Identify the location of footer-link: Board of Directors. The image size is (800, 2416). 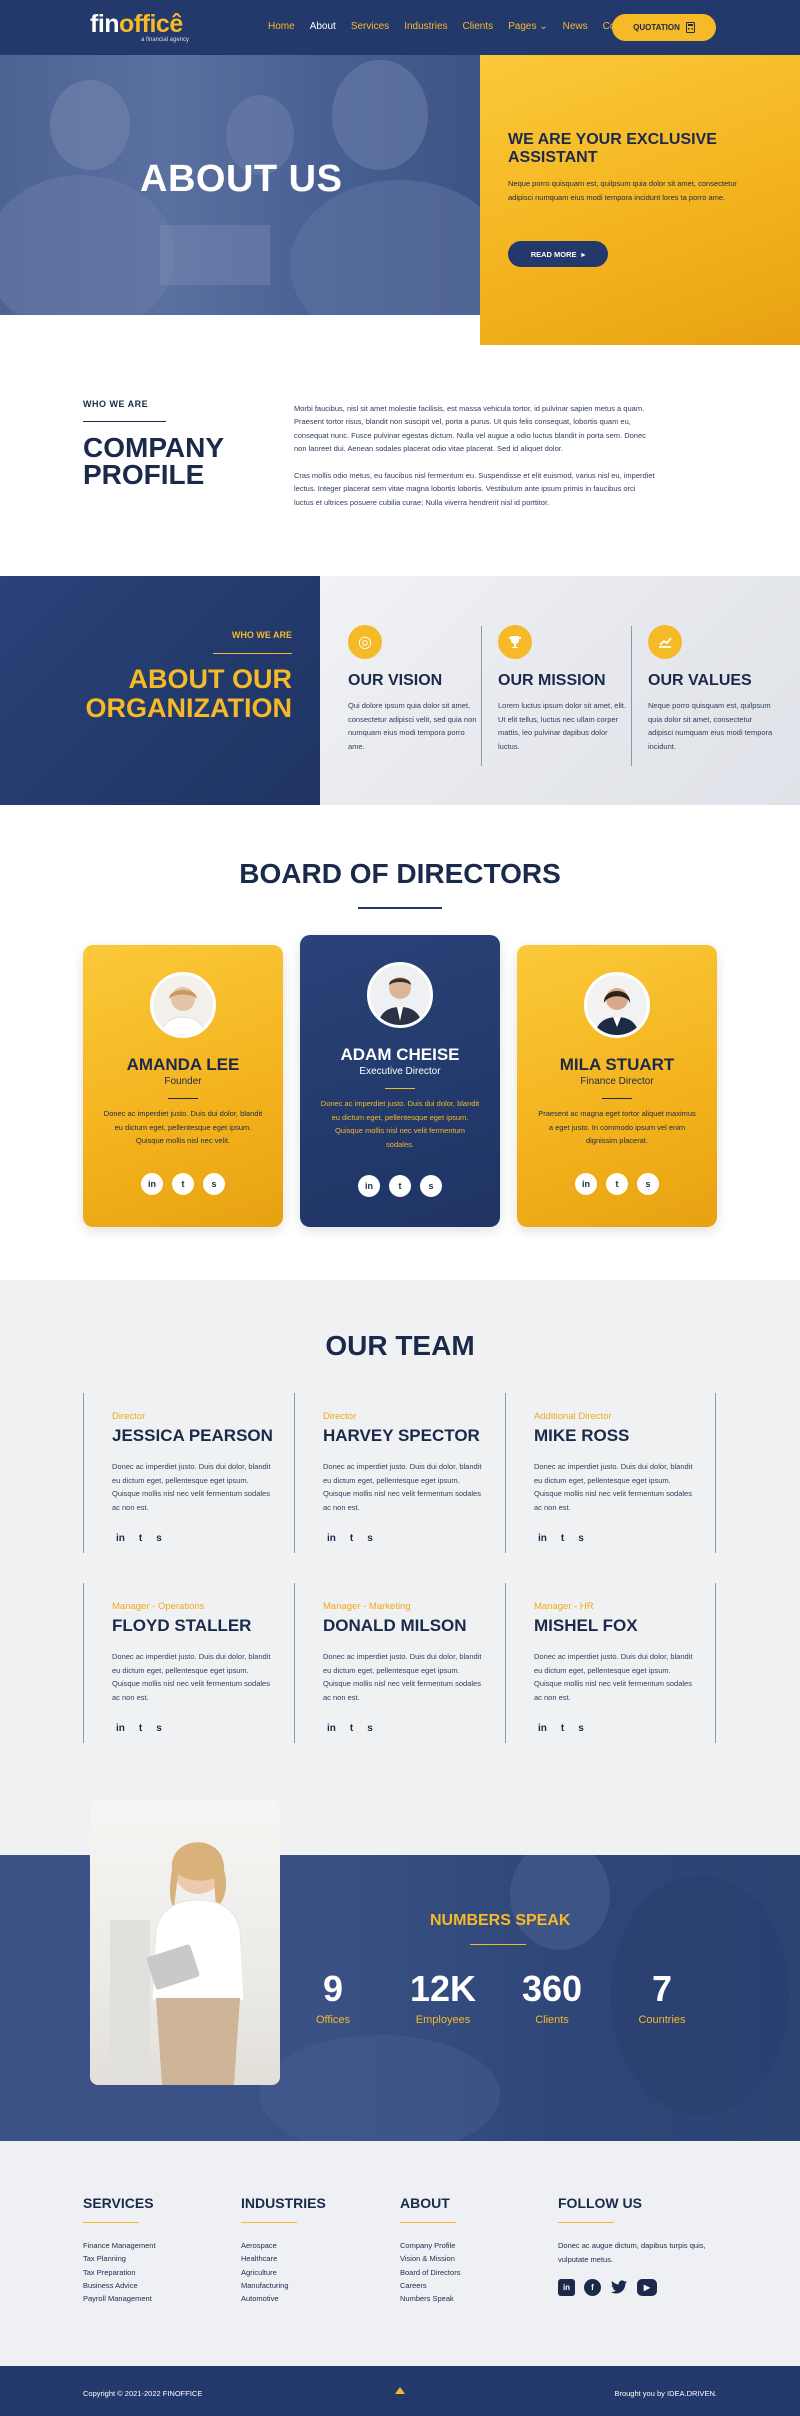
(475, 2272).